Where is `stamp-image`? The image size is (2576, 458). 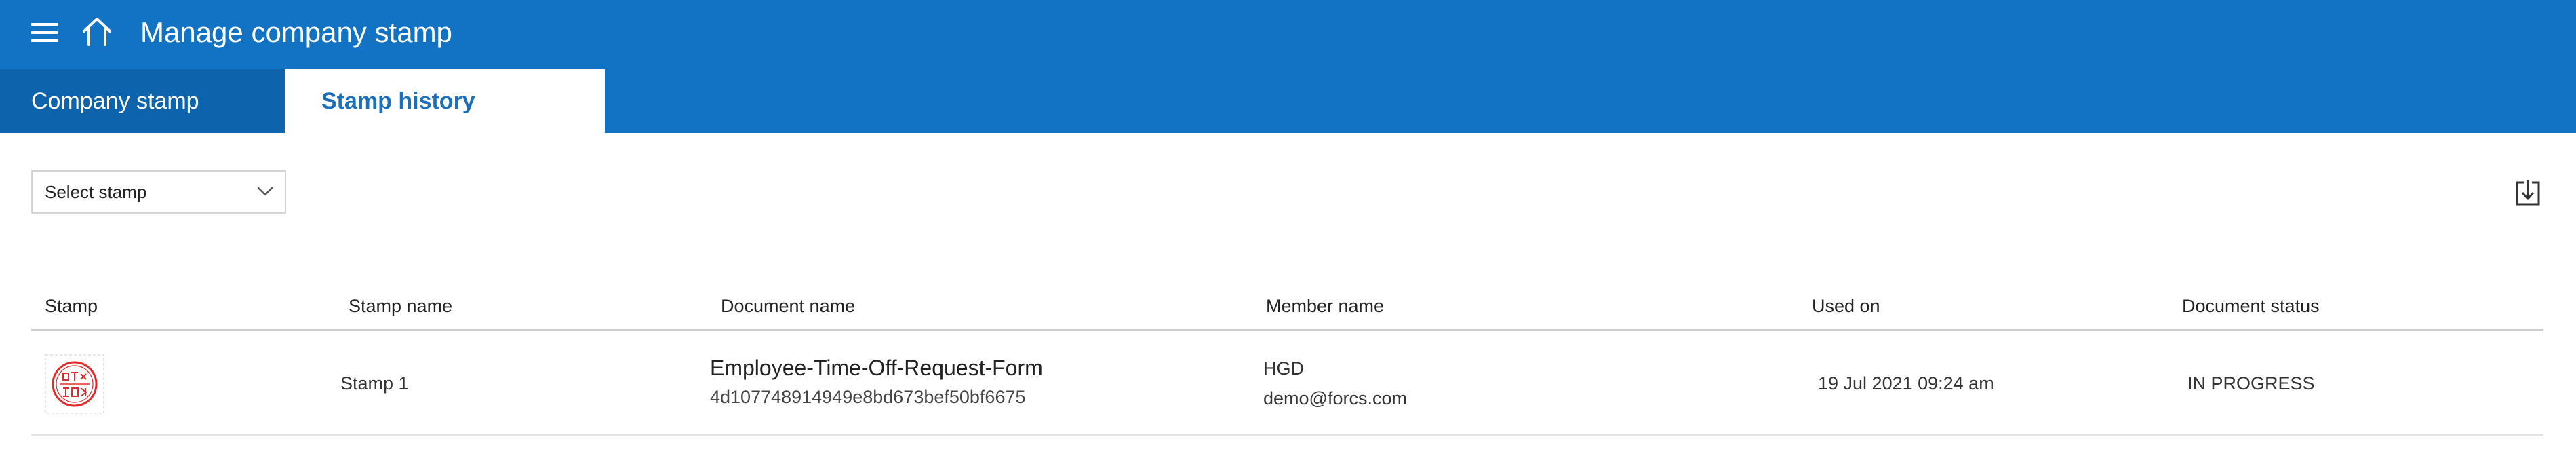
stamp-image is located at coordinates (75, 384).